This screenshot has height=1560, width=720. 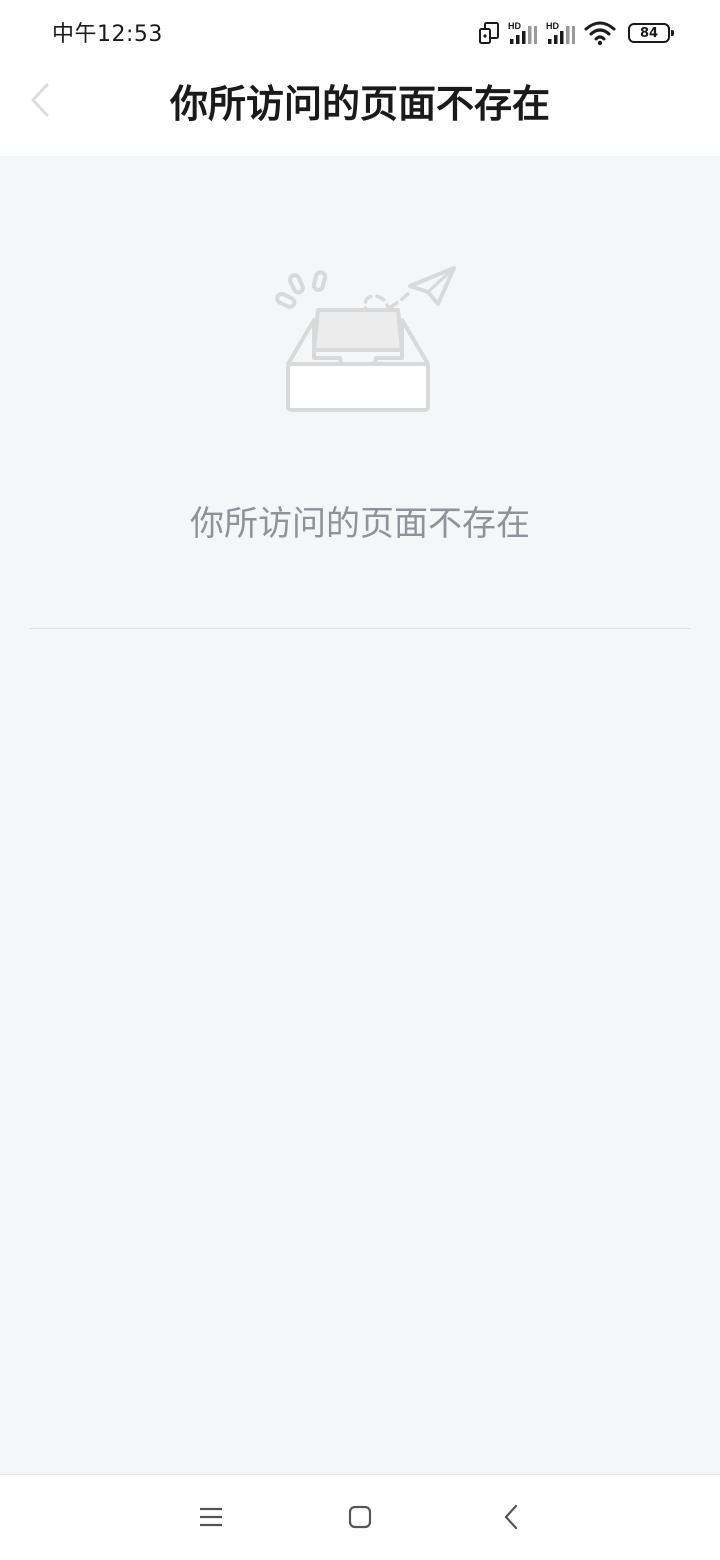 I want to click on battery-level: 84, so click(x=649, y=33).